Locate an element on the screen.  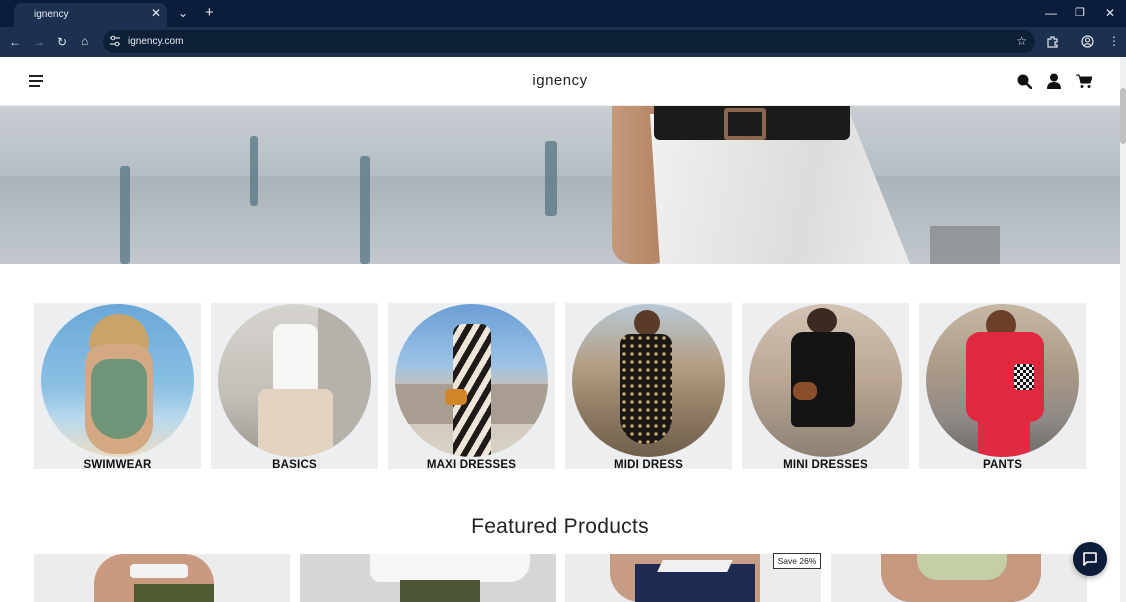
account-icon is located at coordinates (1054, 81).